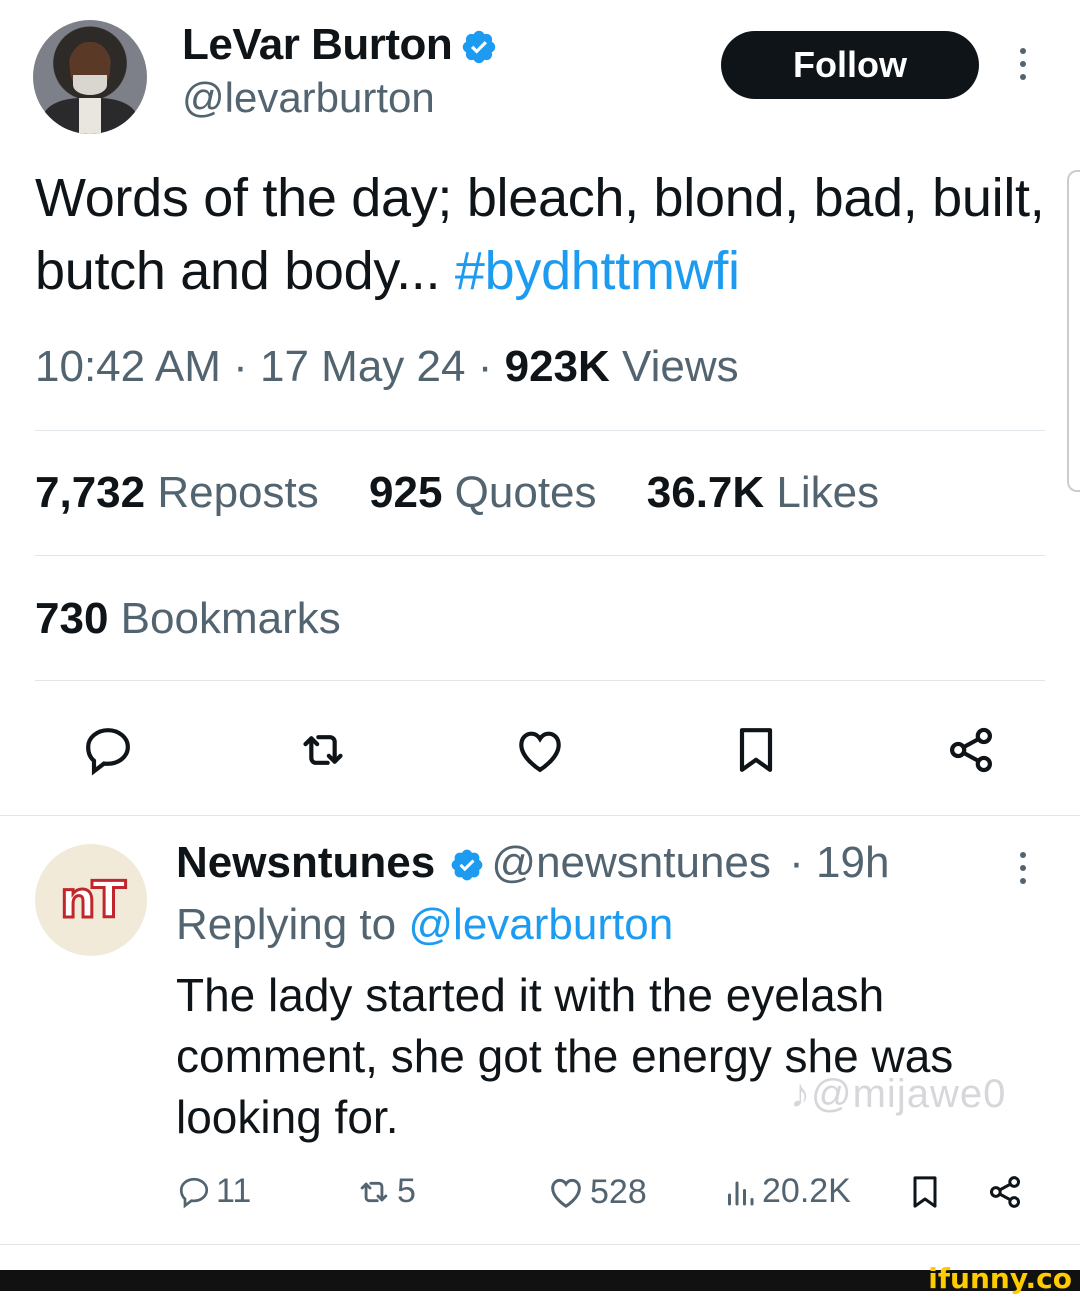 The image size is (1080, 1295). What do you see at coordinates (406, 492) in the screenshot?
I see `quotes-count: 925` at bounding box center [406, 492].